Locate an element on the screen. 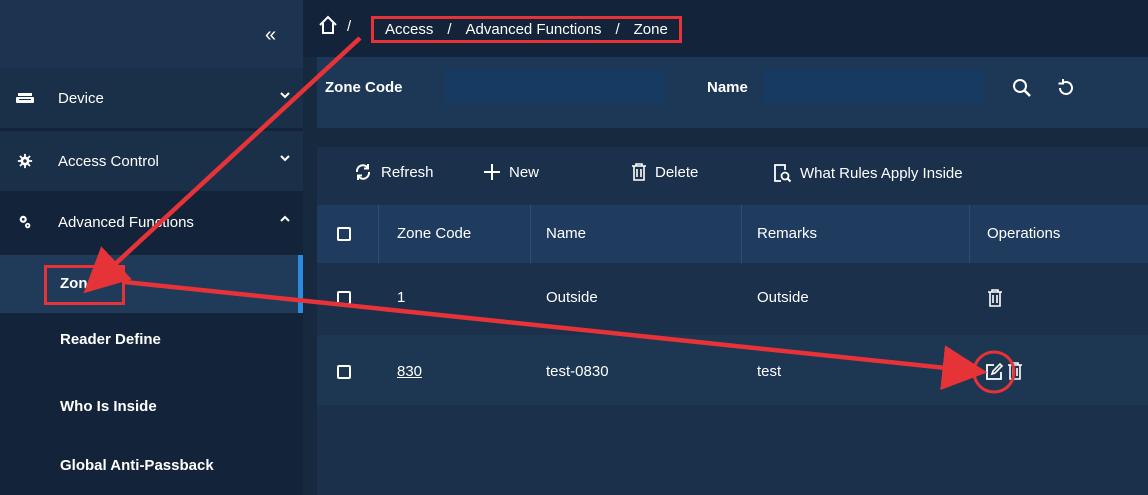  breadcrumb-bar: / Access / Advanced Functions / Zone is located at coordinates (725, 28).